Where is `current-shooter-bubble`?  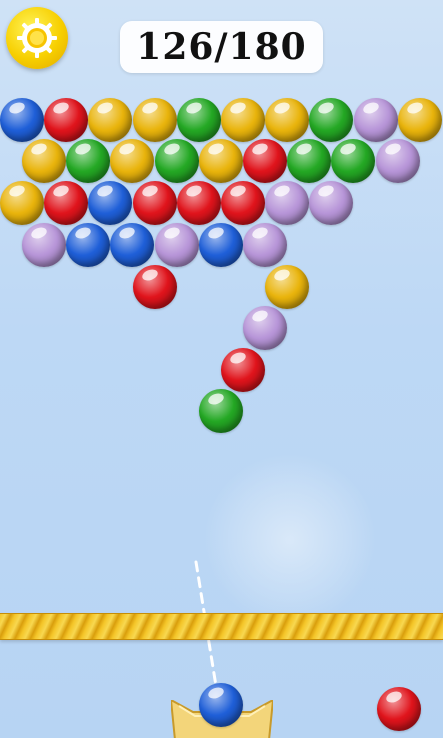
current-shooter-bubble is located at coordinates (221, 705).